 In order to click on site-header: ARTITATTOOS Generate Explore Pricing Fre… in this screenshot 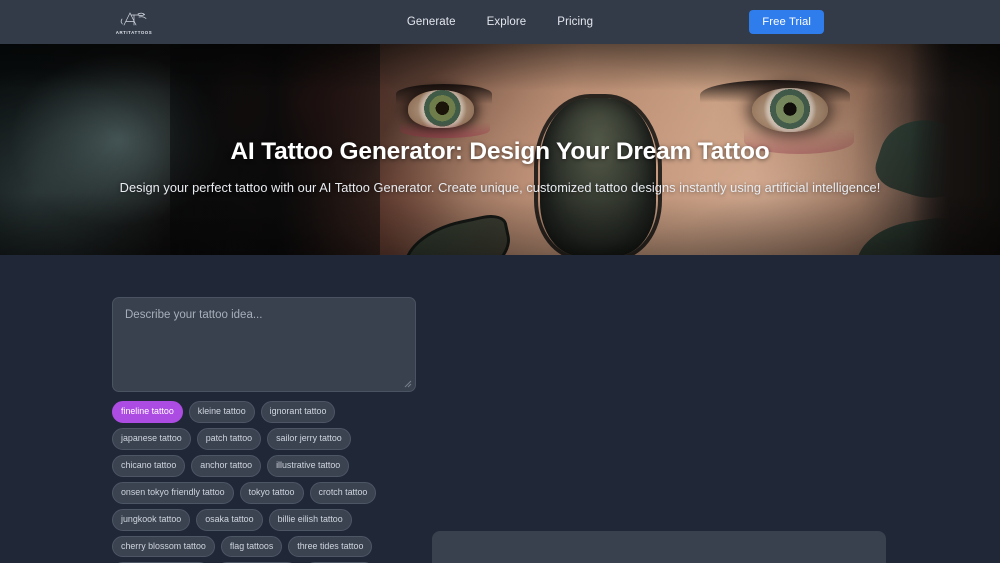, I will do `click(500, 22)`.